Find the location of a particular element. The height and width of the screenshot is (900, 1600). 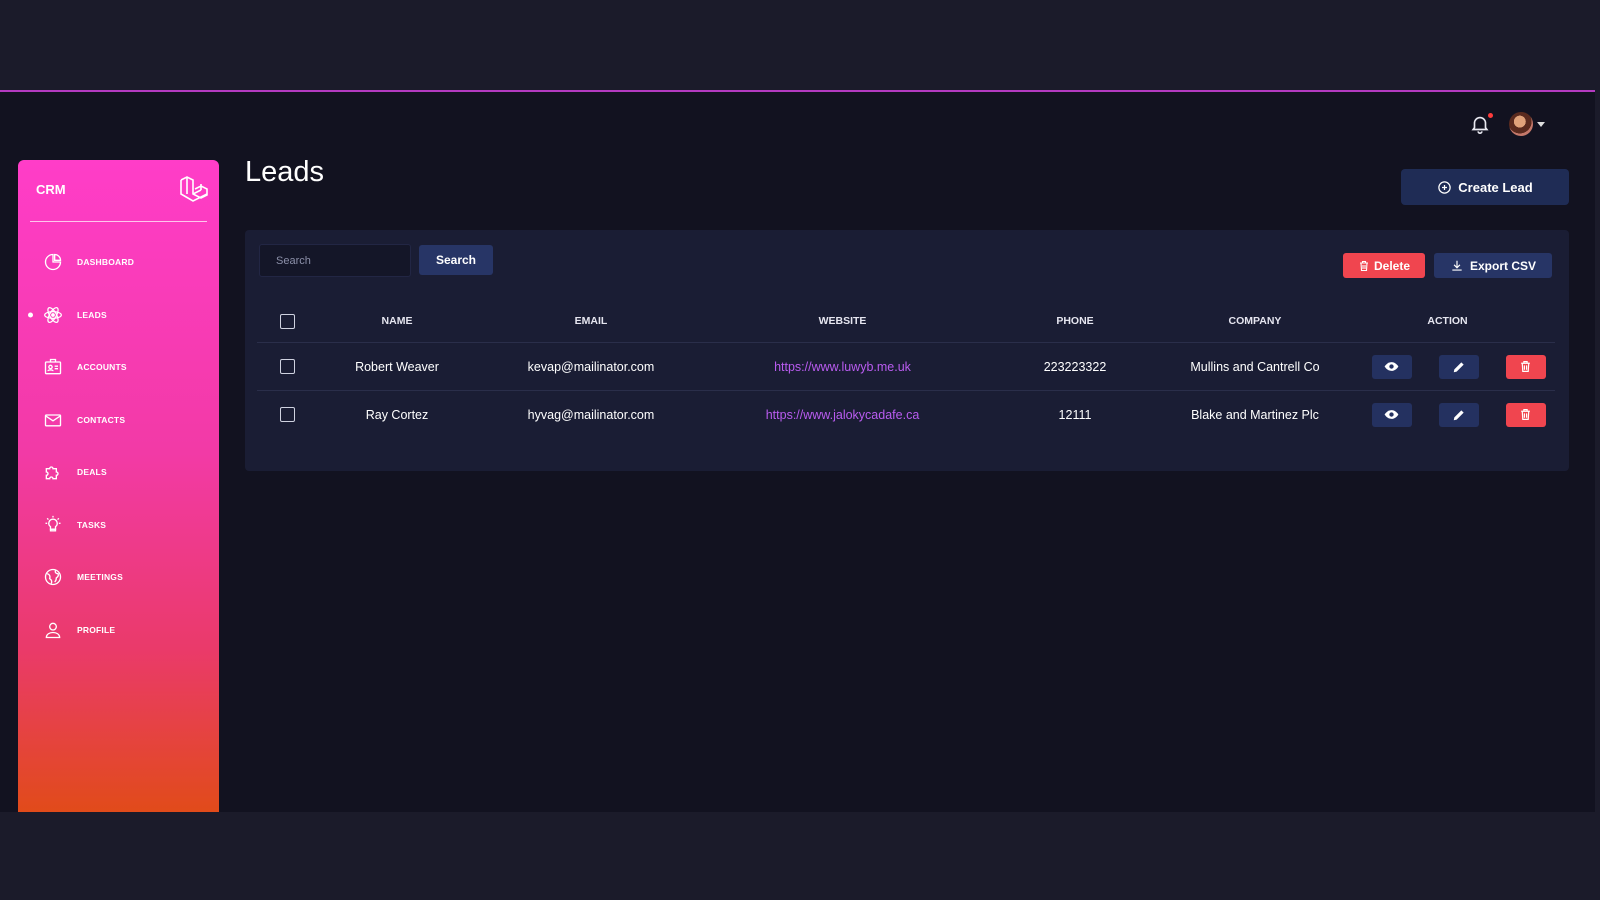

lead-company: Blake and Martinez Plc is located at coordinates (1255, 414).